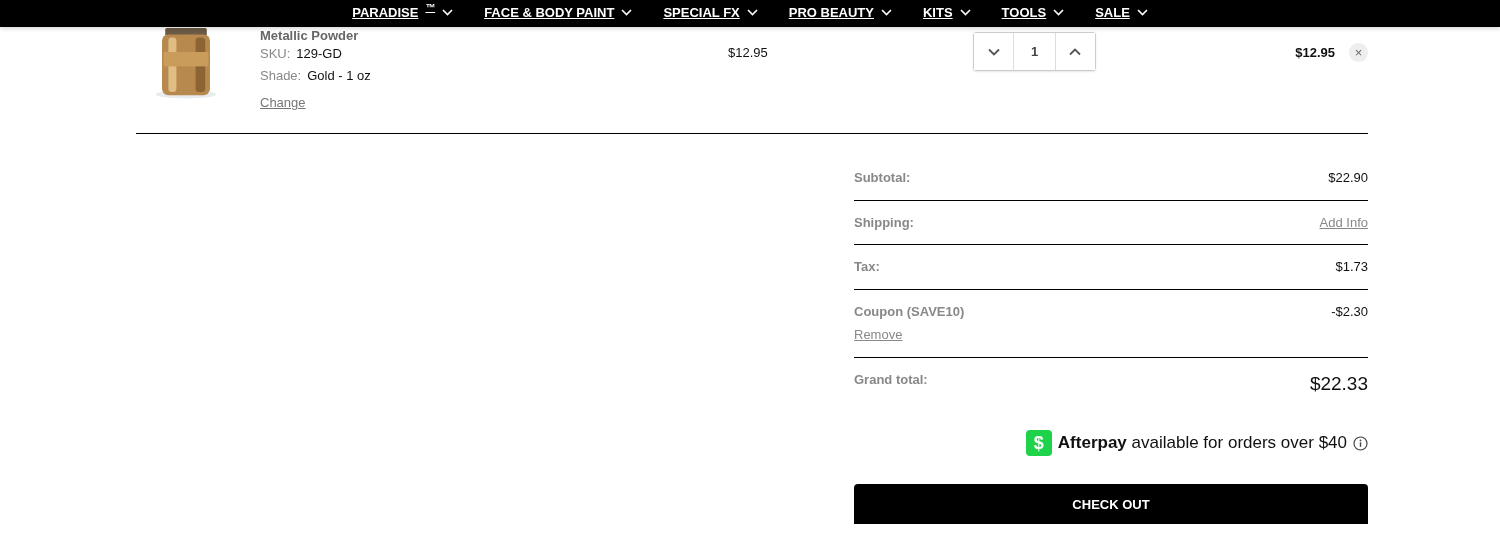 The width and height of the screenshot is (1500, 547). Describe the element at coordinates (283, 103) in the screenshot. I see `change-link: Change` at that location.